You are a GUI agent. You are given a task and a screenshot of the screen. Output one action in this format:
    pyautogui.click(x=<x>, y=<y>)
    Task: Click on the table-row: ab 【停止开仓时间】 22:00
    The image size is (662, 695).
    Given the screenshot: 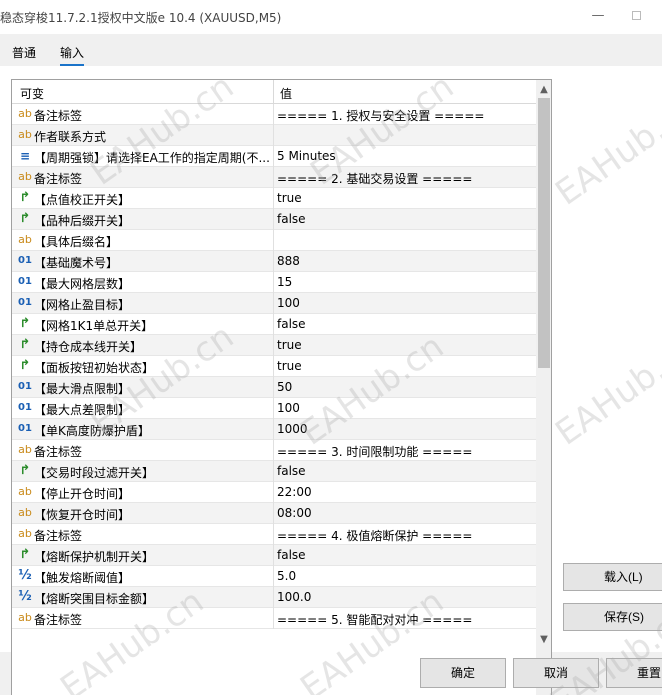 What is the action you would take?
    pyautogui.click(x=274, y=492)
    